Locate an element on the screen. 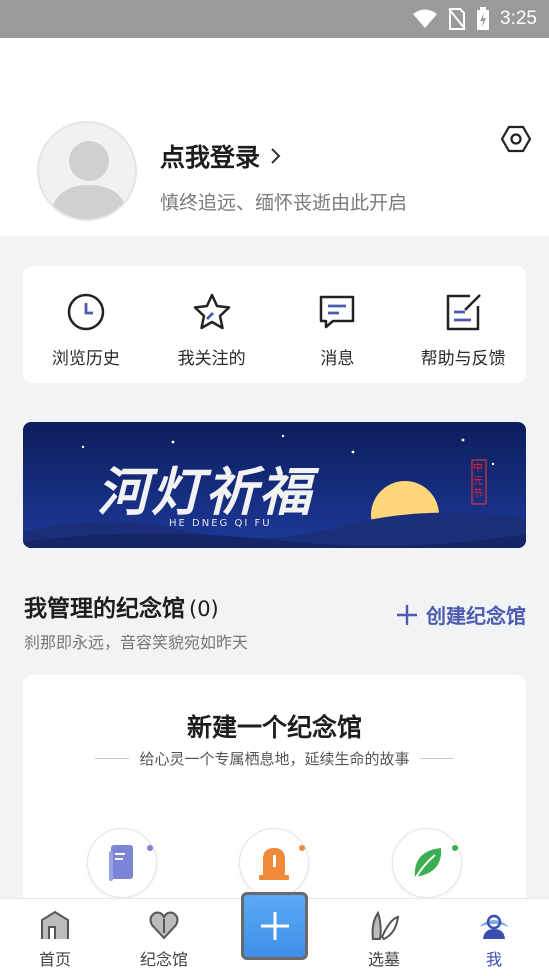  new-memorial-title: 新建一个纪念馆 is located at coordinates (274, 727).